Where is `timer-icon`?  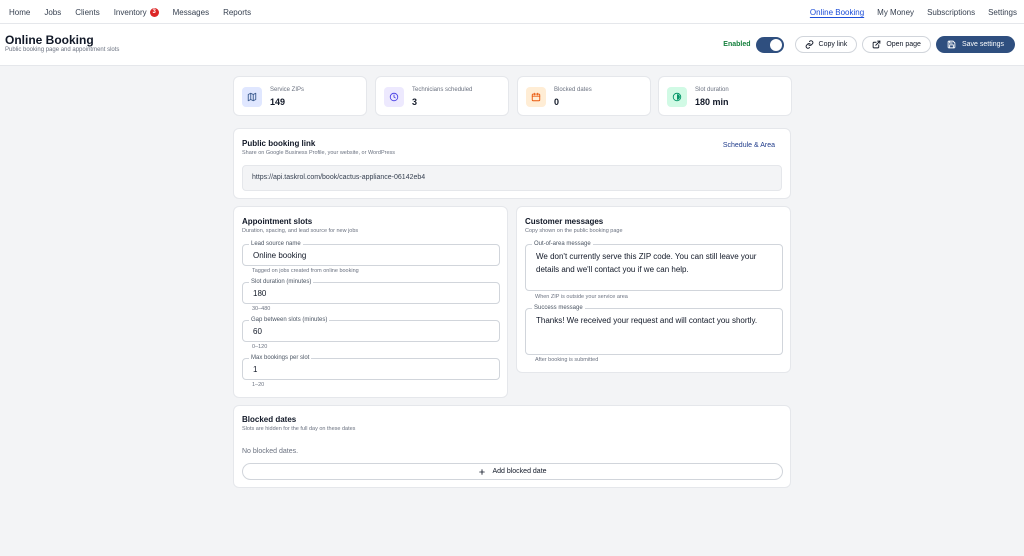
timer-icon is located at coordinates (677, 97).